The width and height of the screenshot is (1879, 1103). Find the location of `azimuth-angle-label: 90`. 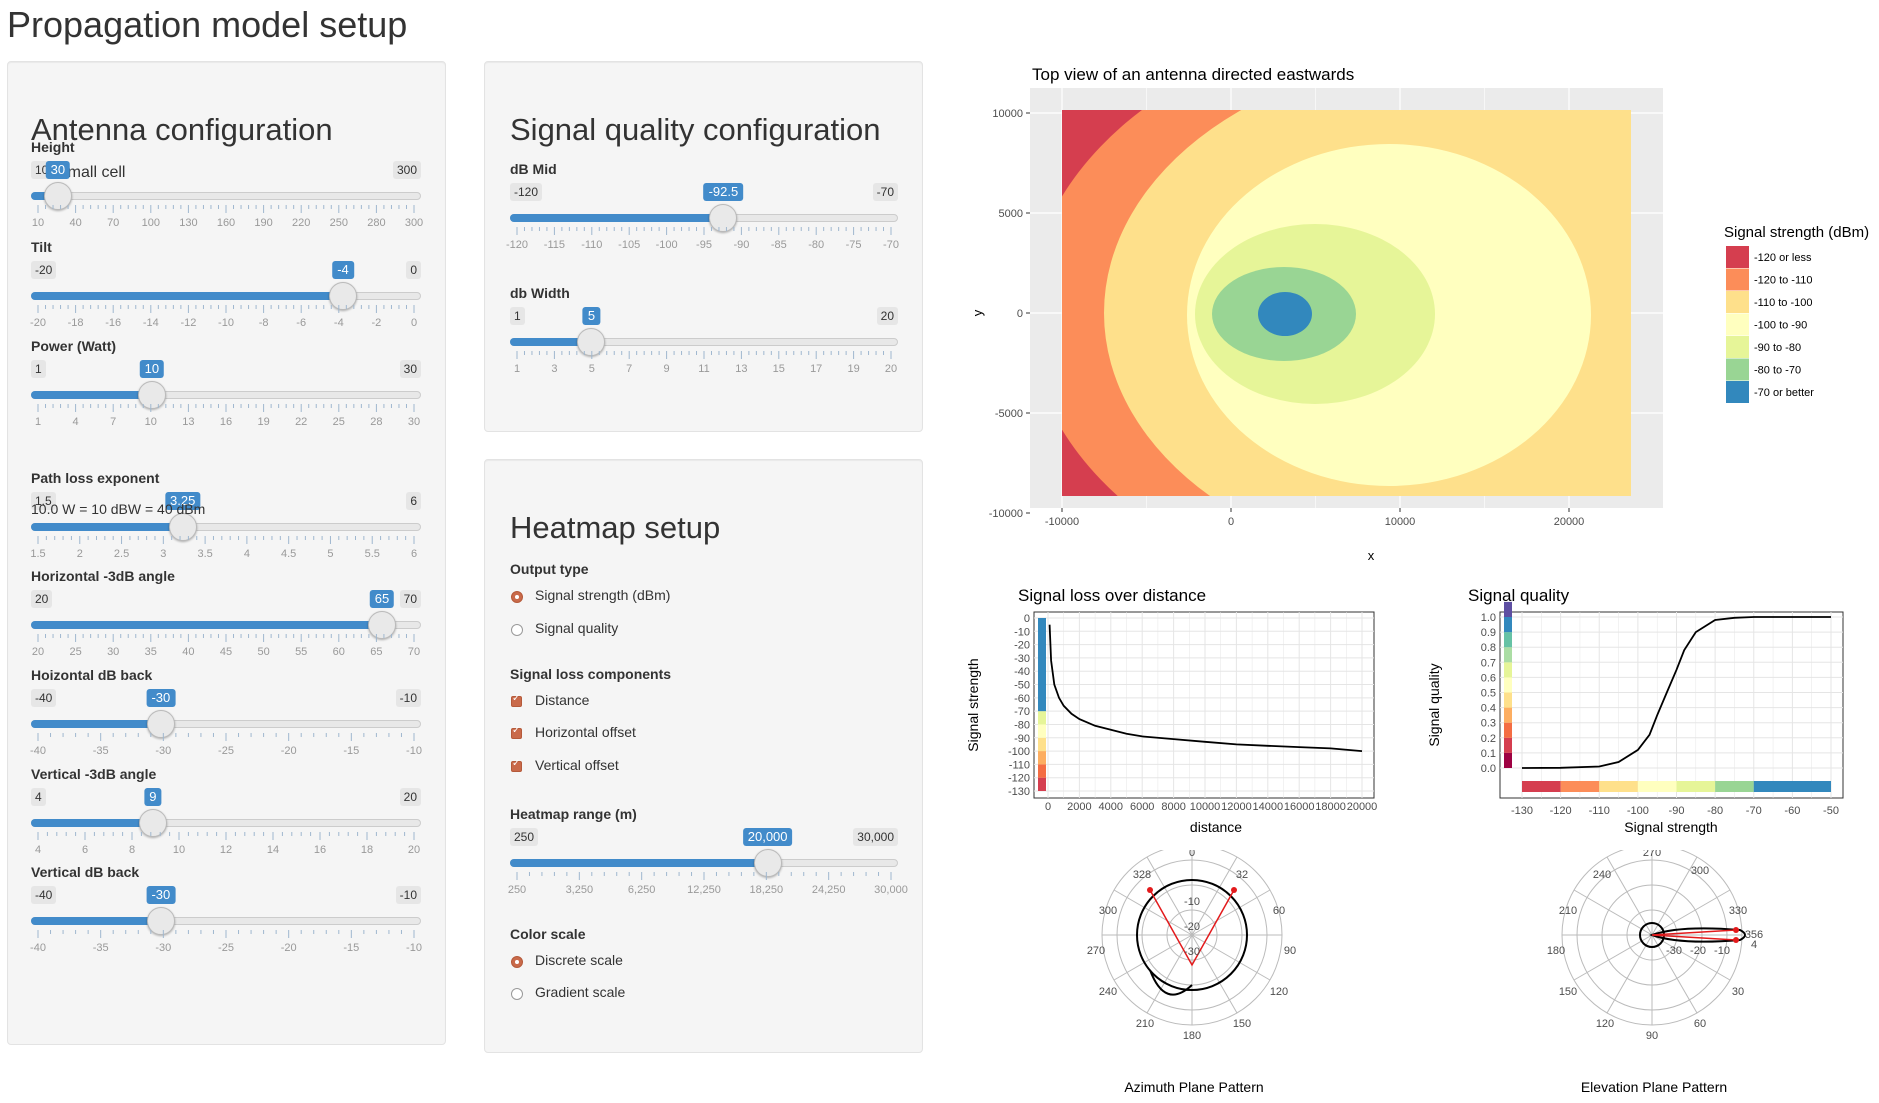

azimuth-angle-label: 90 is located at coordinates (1290, 951).